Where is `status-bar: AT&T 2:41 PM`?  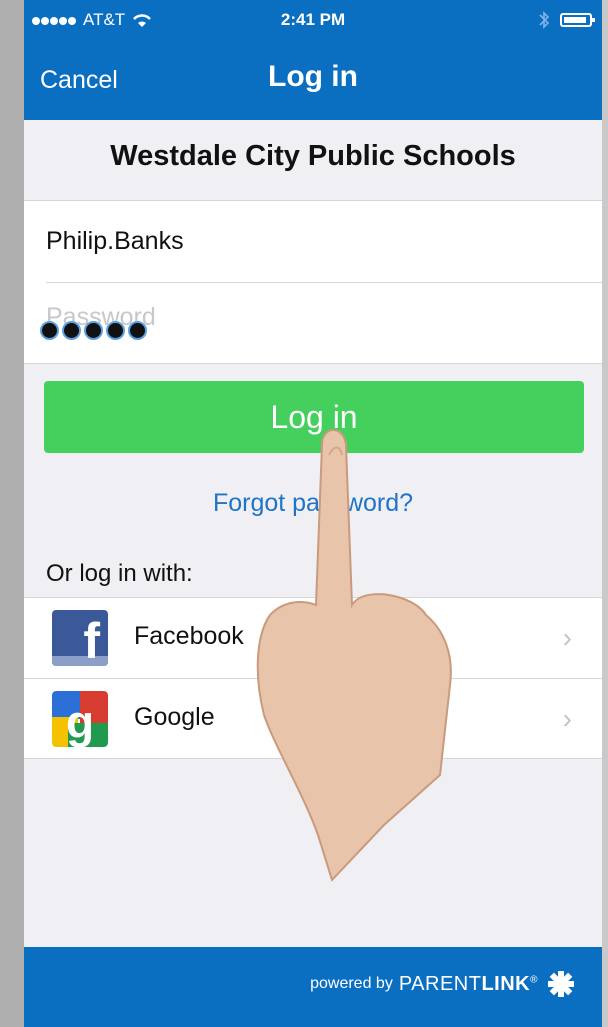 status-bar: AT&T 2:41 PM is located at coordinates (313, 24).